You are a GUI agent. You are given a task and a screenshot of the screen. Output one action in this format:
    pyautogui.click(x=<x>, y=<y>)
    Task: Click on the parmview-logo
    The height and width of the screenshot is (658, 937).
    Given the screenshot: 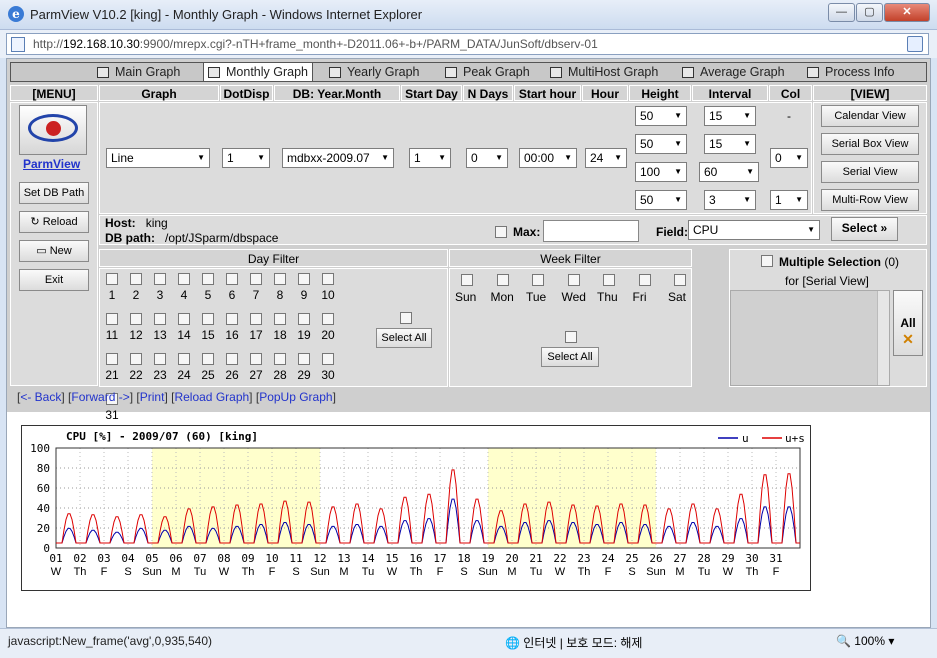 What is the action you would take?
    pyautogui.click(x=53, y=130)
    